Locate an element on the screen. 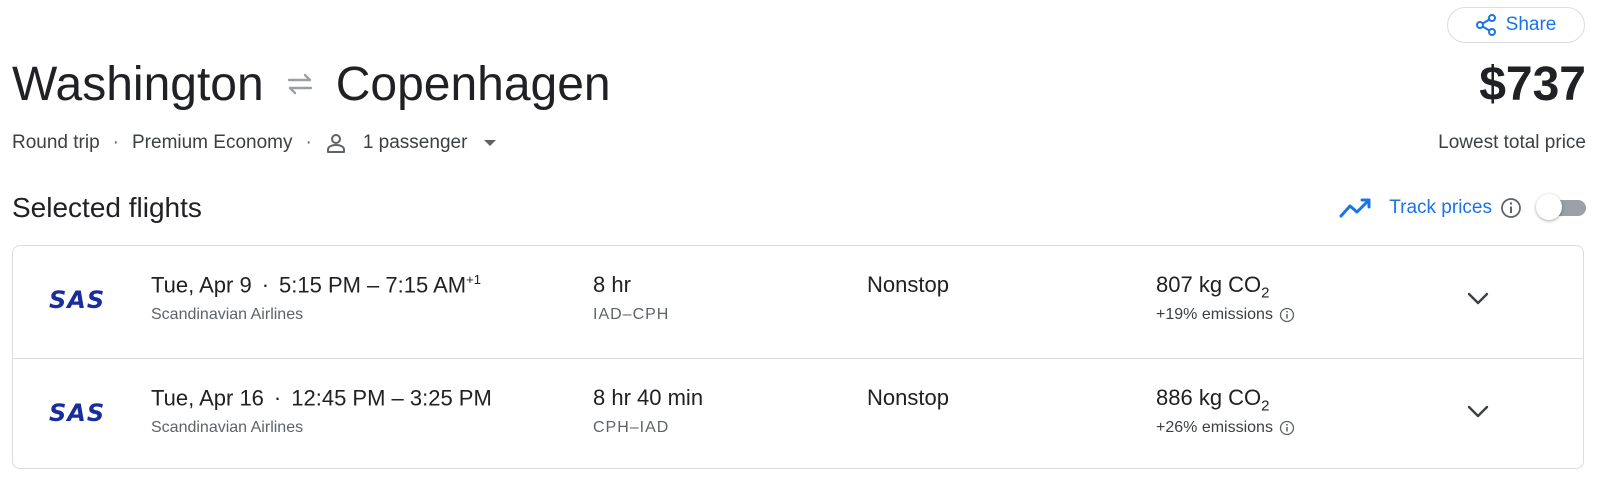 The height and width of the screenshot is (502, 1600). caret-down-icon is located at coordinates (490, 143).